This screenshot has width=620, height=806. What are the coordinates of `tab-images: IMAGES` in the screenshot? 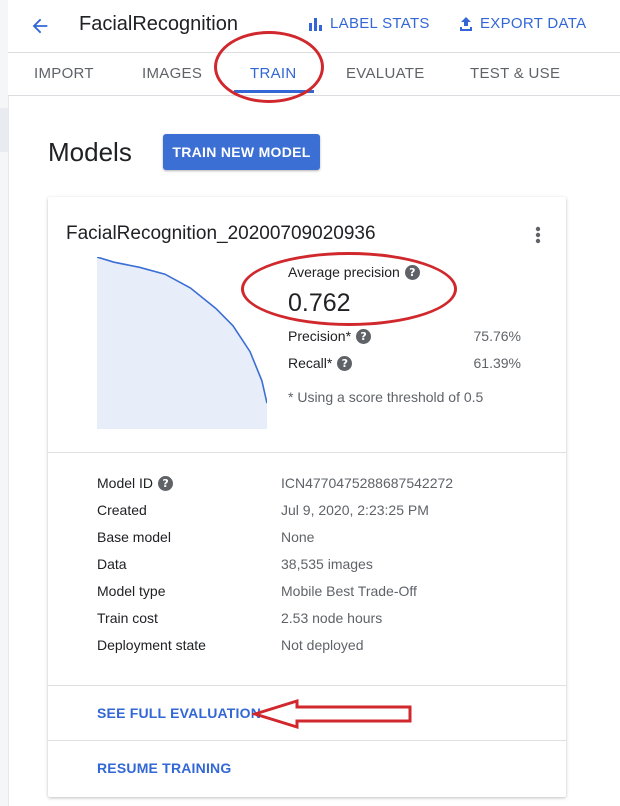 It's located at (172, 73).